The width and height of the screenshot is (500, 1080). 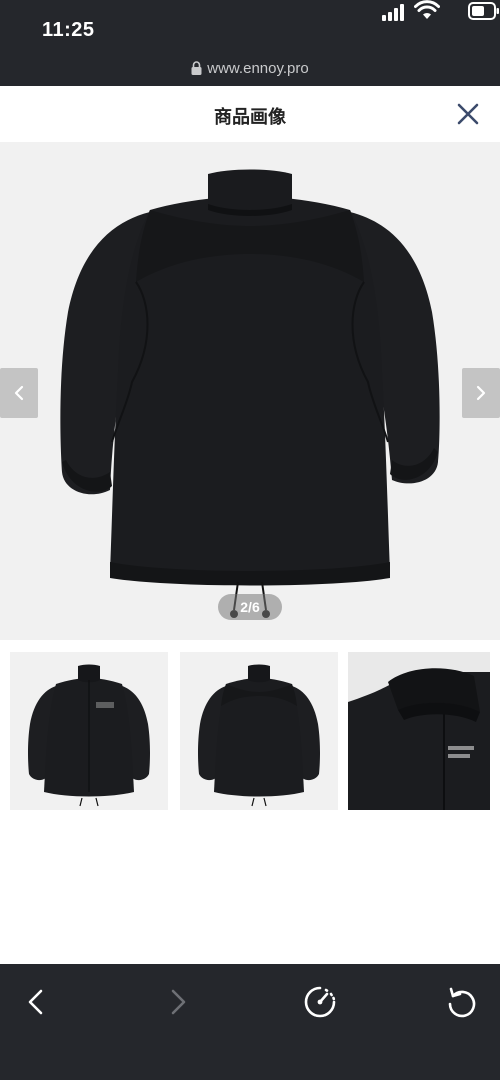 I want to click on thumbnail-front, so click(x=89, y=731).